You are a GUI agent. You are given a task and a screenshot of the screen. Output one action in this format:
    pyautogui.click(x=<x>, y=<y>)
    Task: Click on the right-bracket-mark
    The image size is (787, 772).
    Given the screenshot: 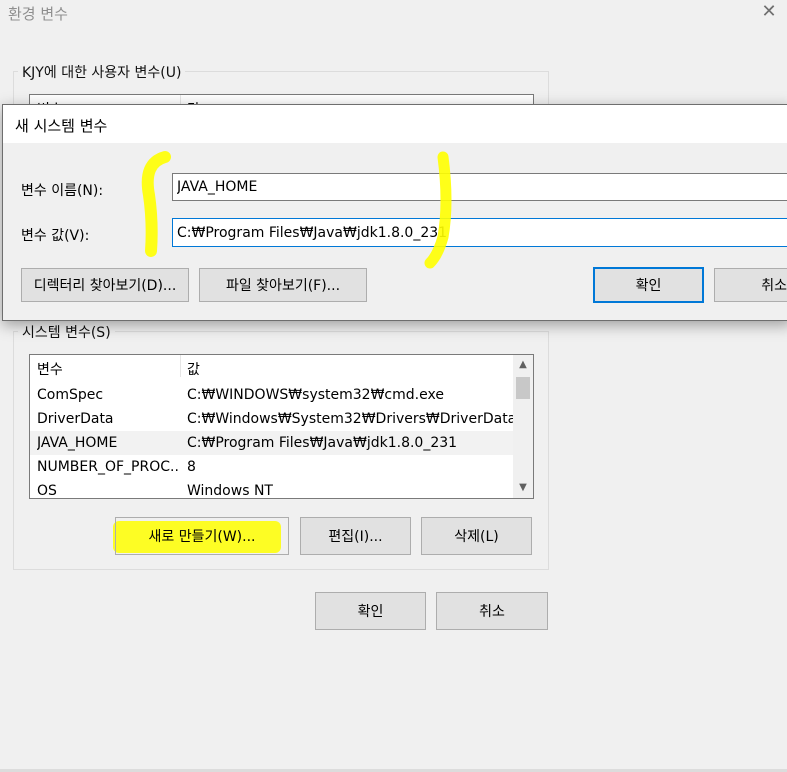 What is the action you would take?
    pyautogui.click(x=438, y=210)
    